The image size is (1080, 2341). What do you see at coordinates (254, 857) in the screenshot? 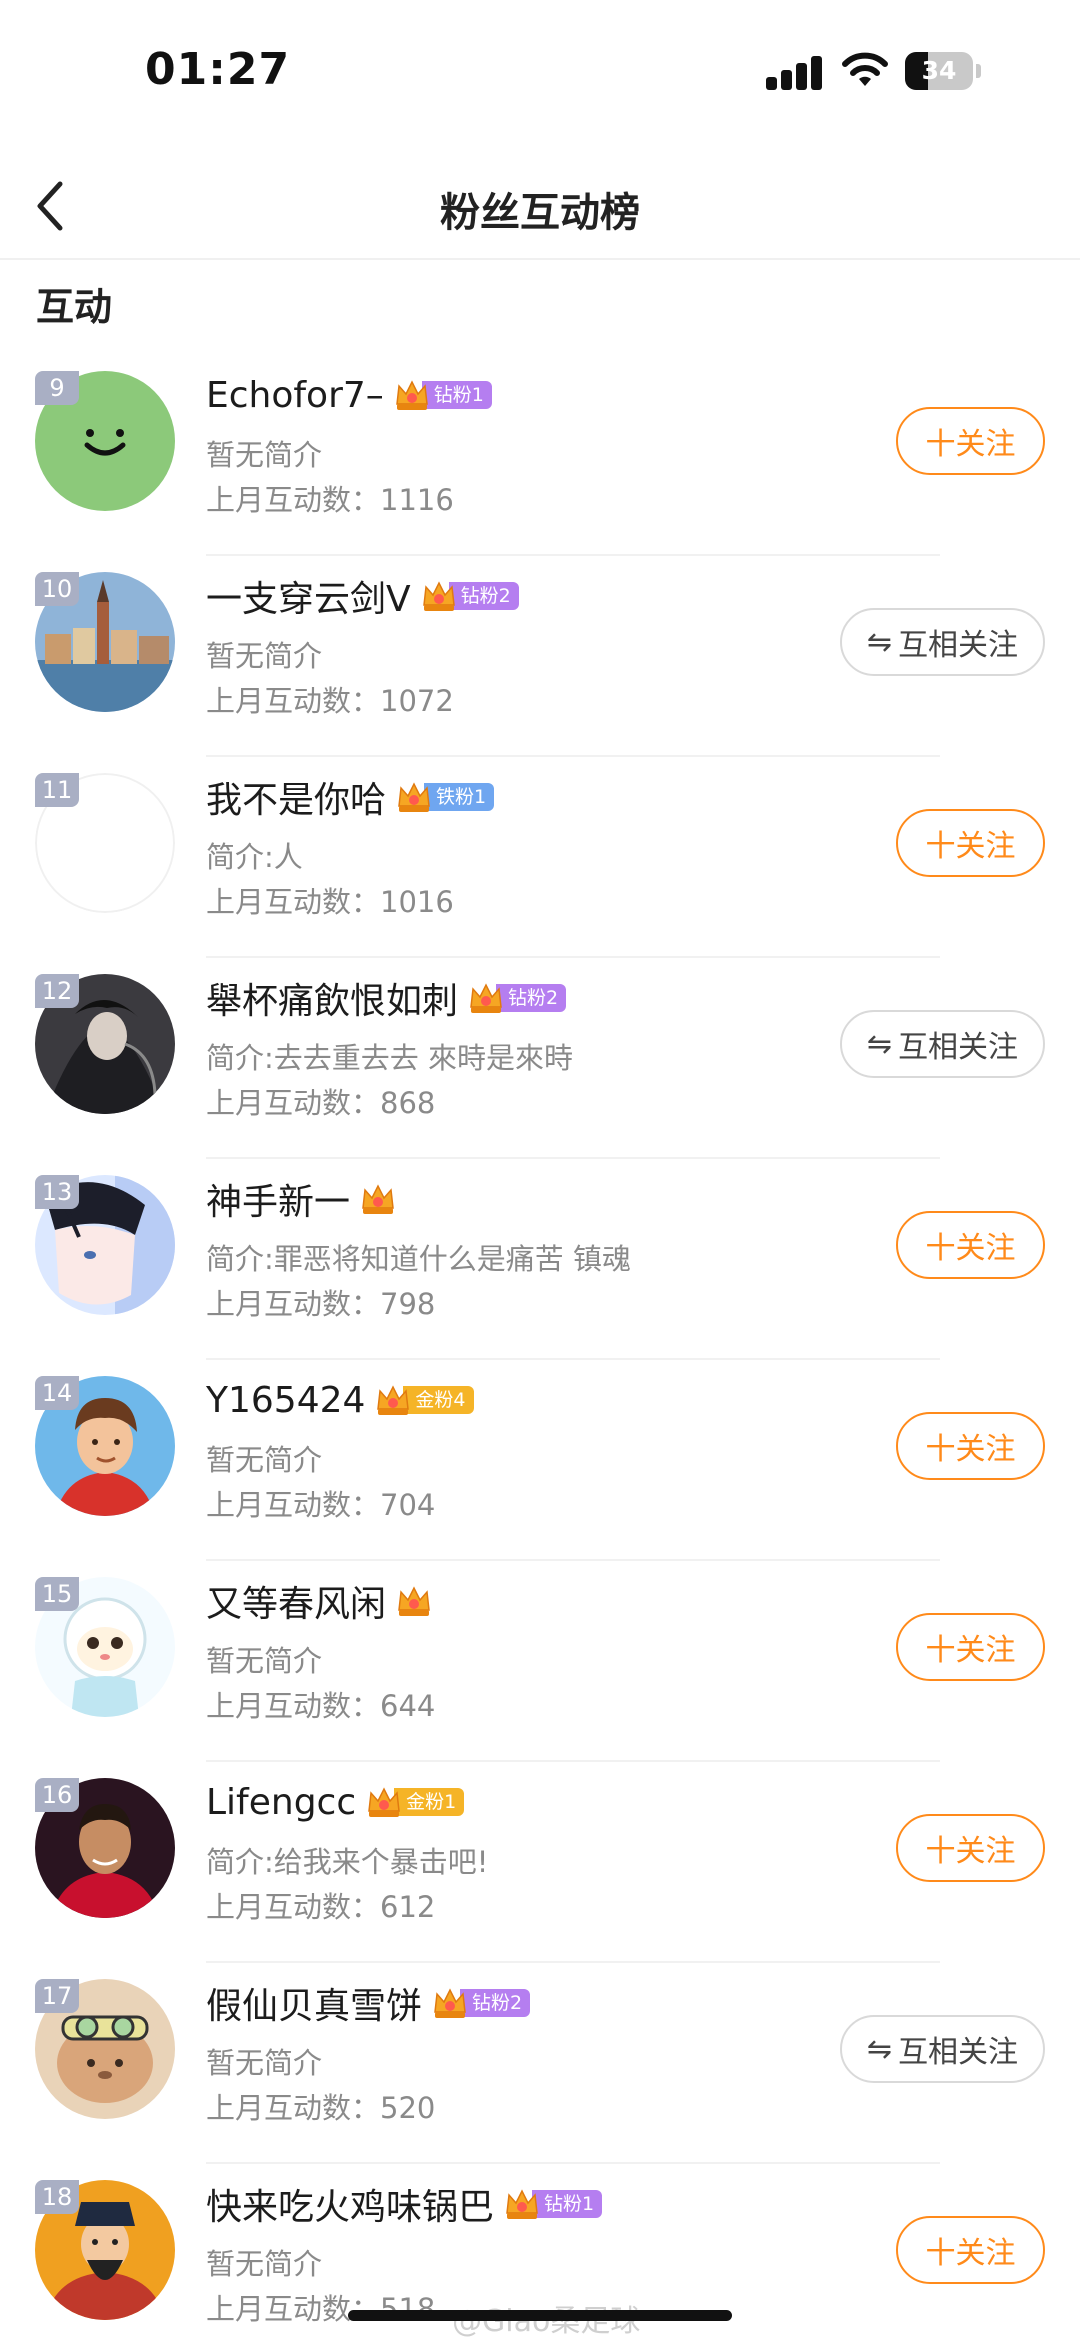
I see `fan-bio: 简介:人` at bounding box center [254, 857].